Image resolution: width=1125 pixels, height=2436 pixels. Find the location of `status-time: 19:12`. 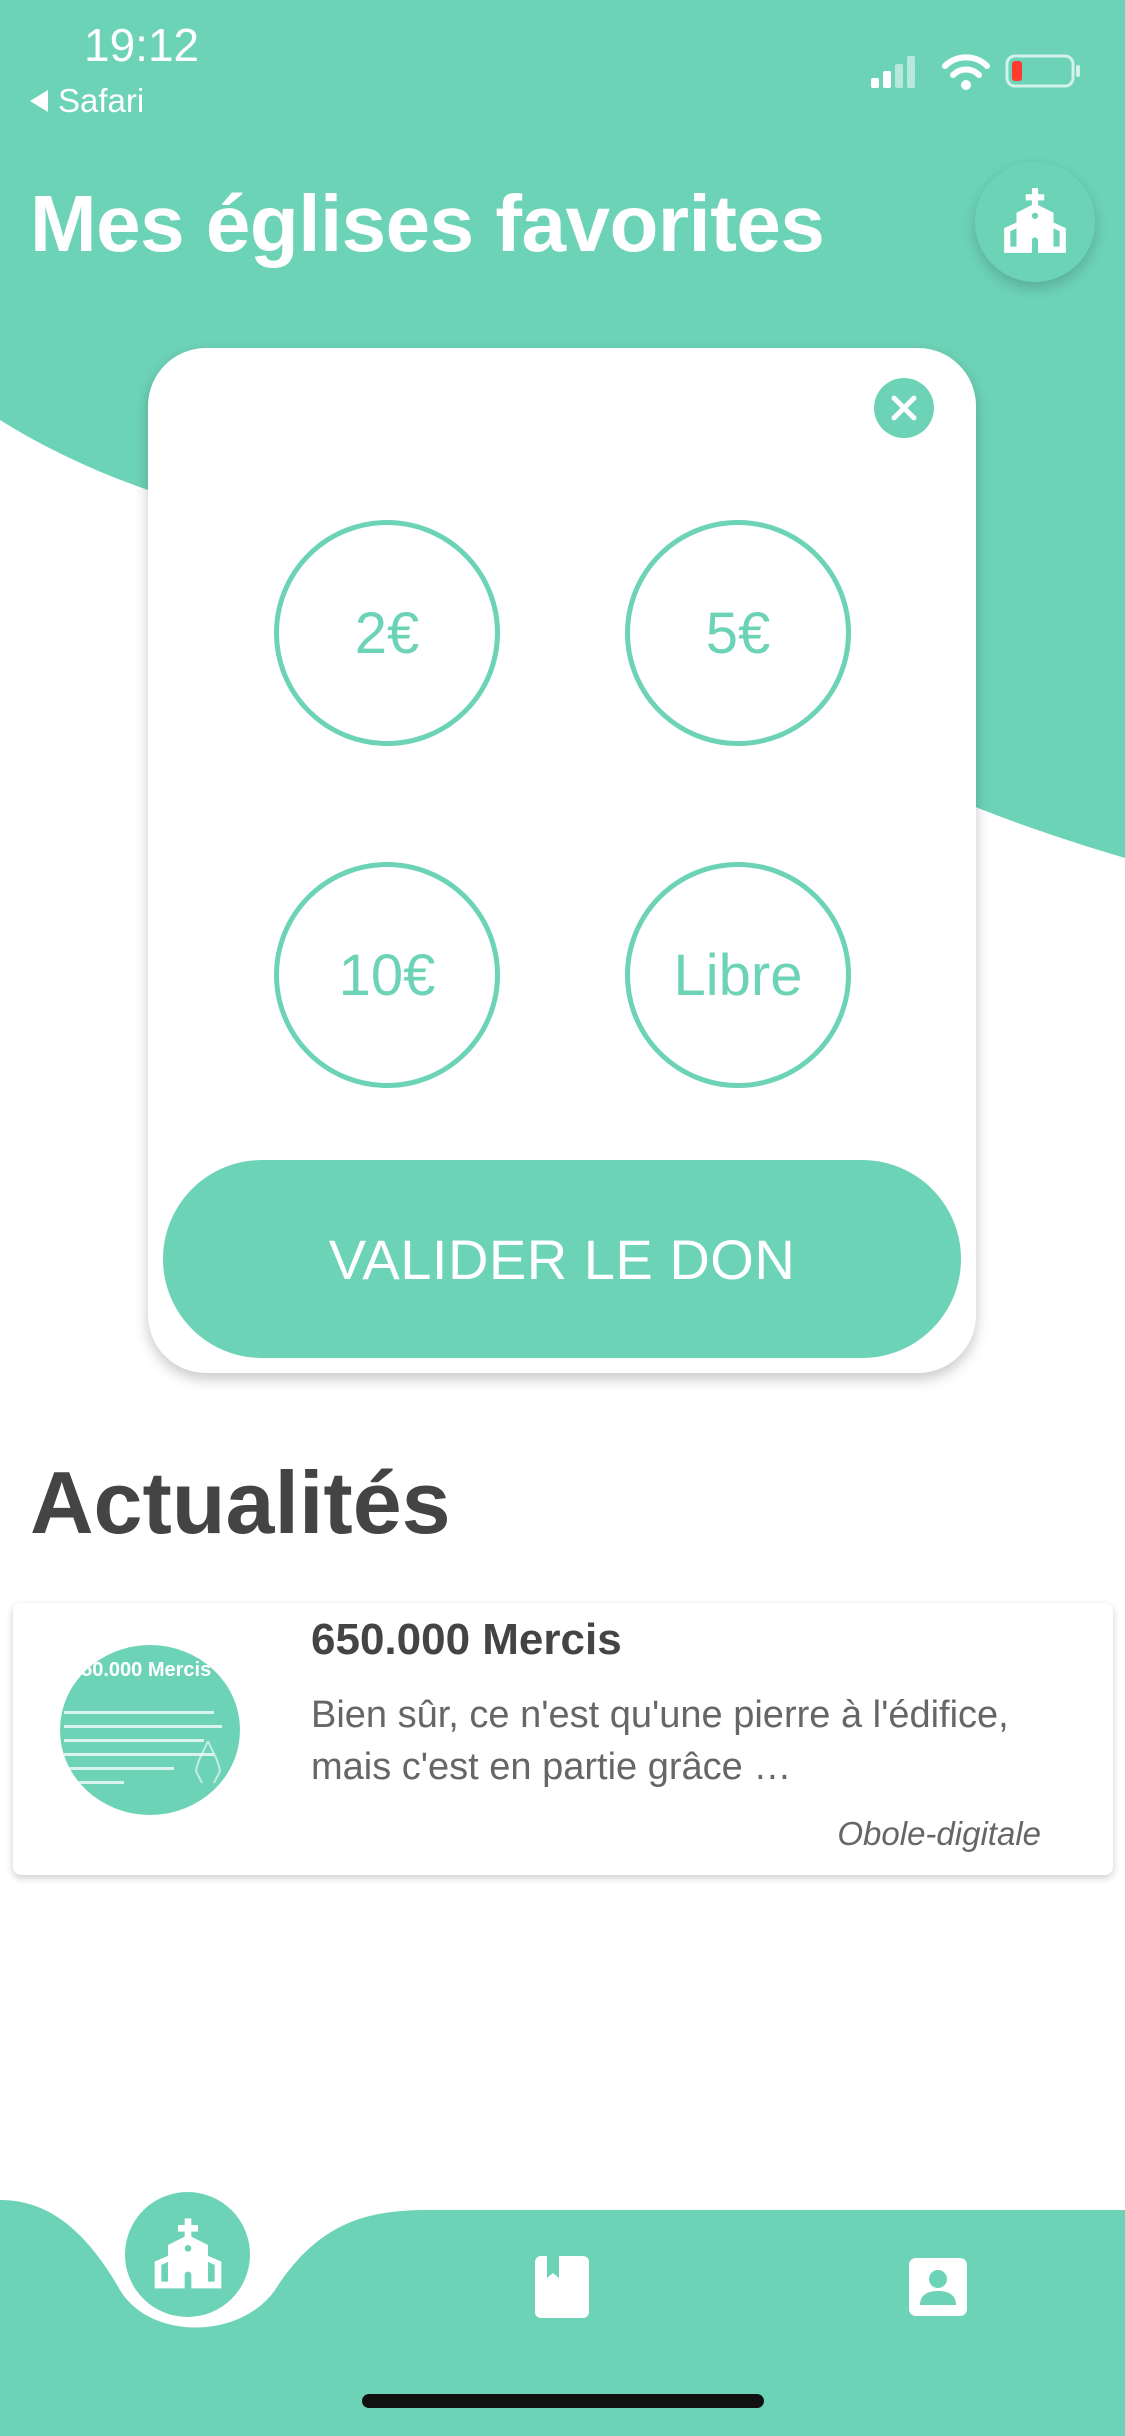

status-time: 19:12 is located at coordinates (142, 45).